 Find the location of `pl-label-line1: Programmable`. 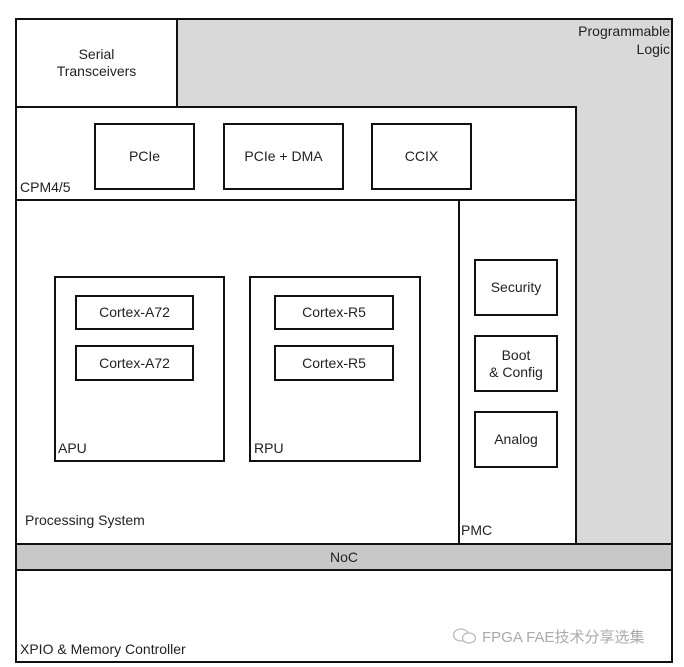

pl-label-line1: Programmable is located at coordinates (624, 31).